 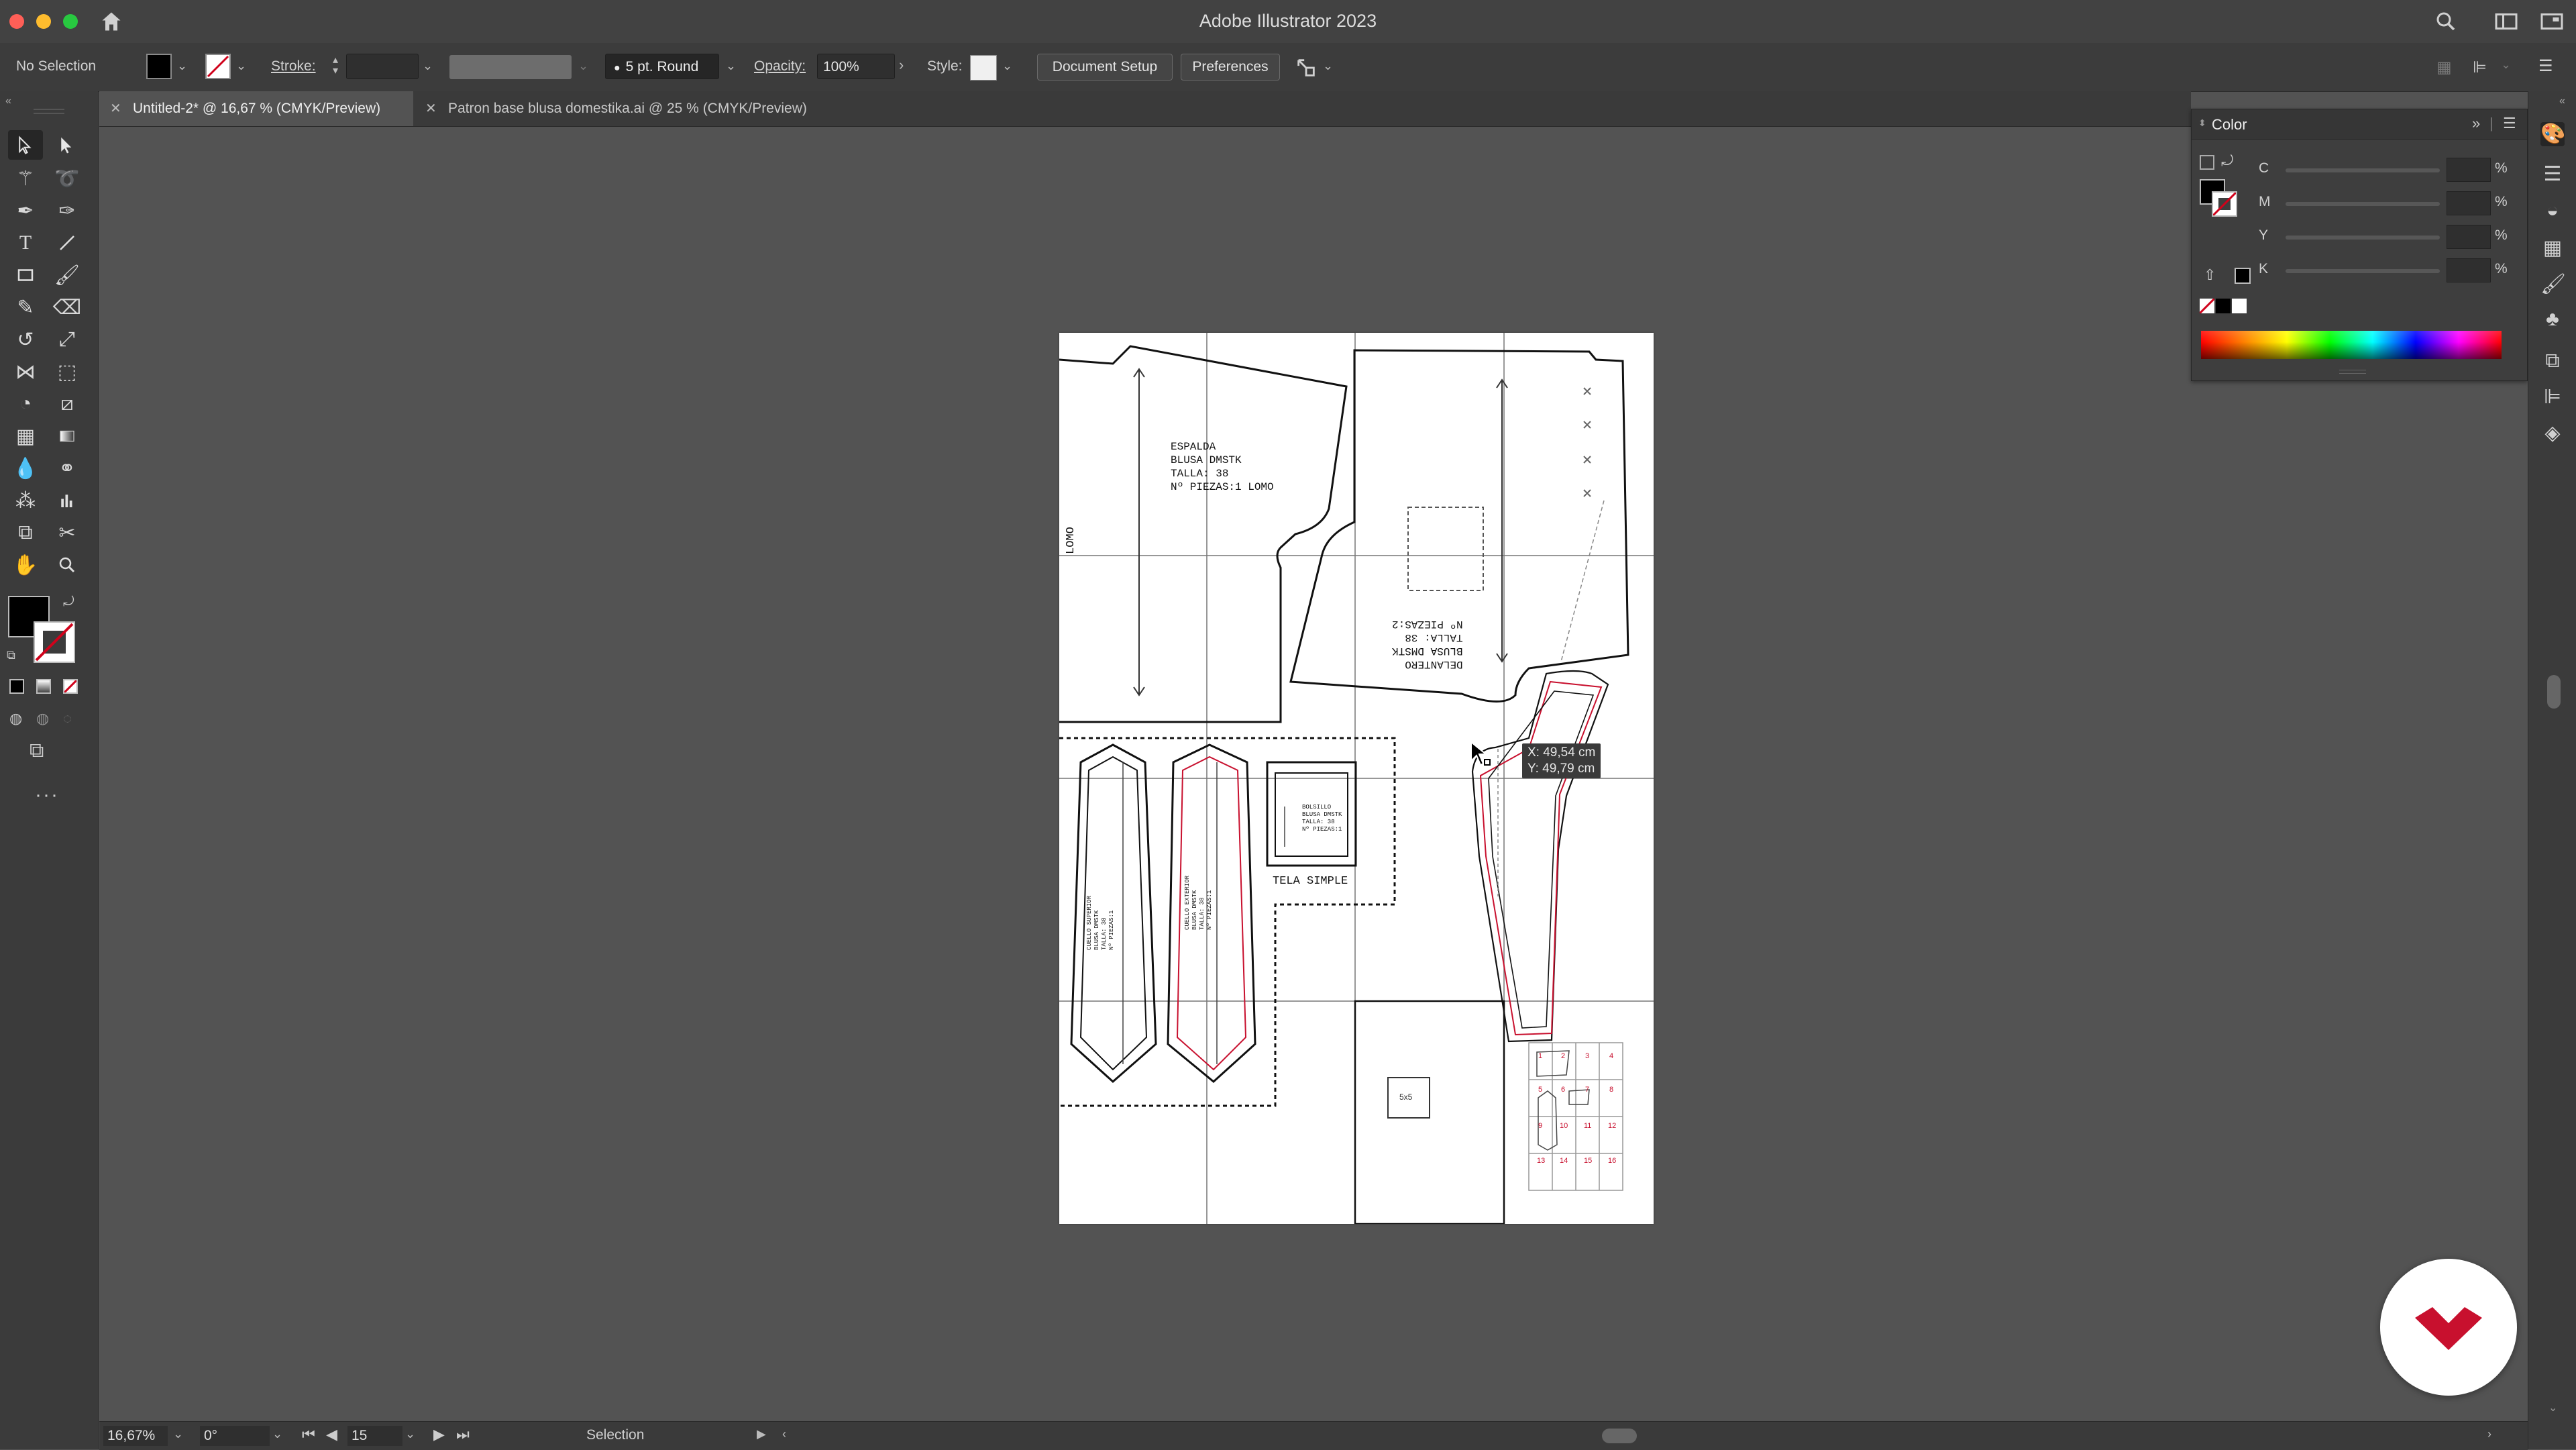 I want to click on blend-tool-icon: ⚭, so click(x=67, y=468).